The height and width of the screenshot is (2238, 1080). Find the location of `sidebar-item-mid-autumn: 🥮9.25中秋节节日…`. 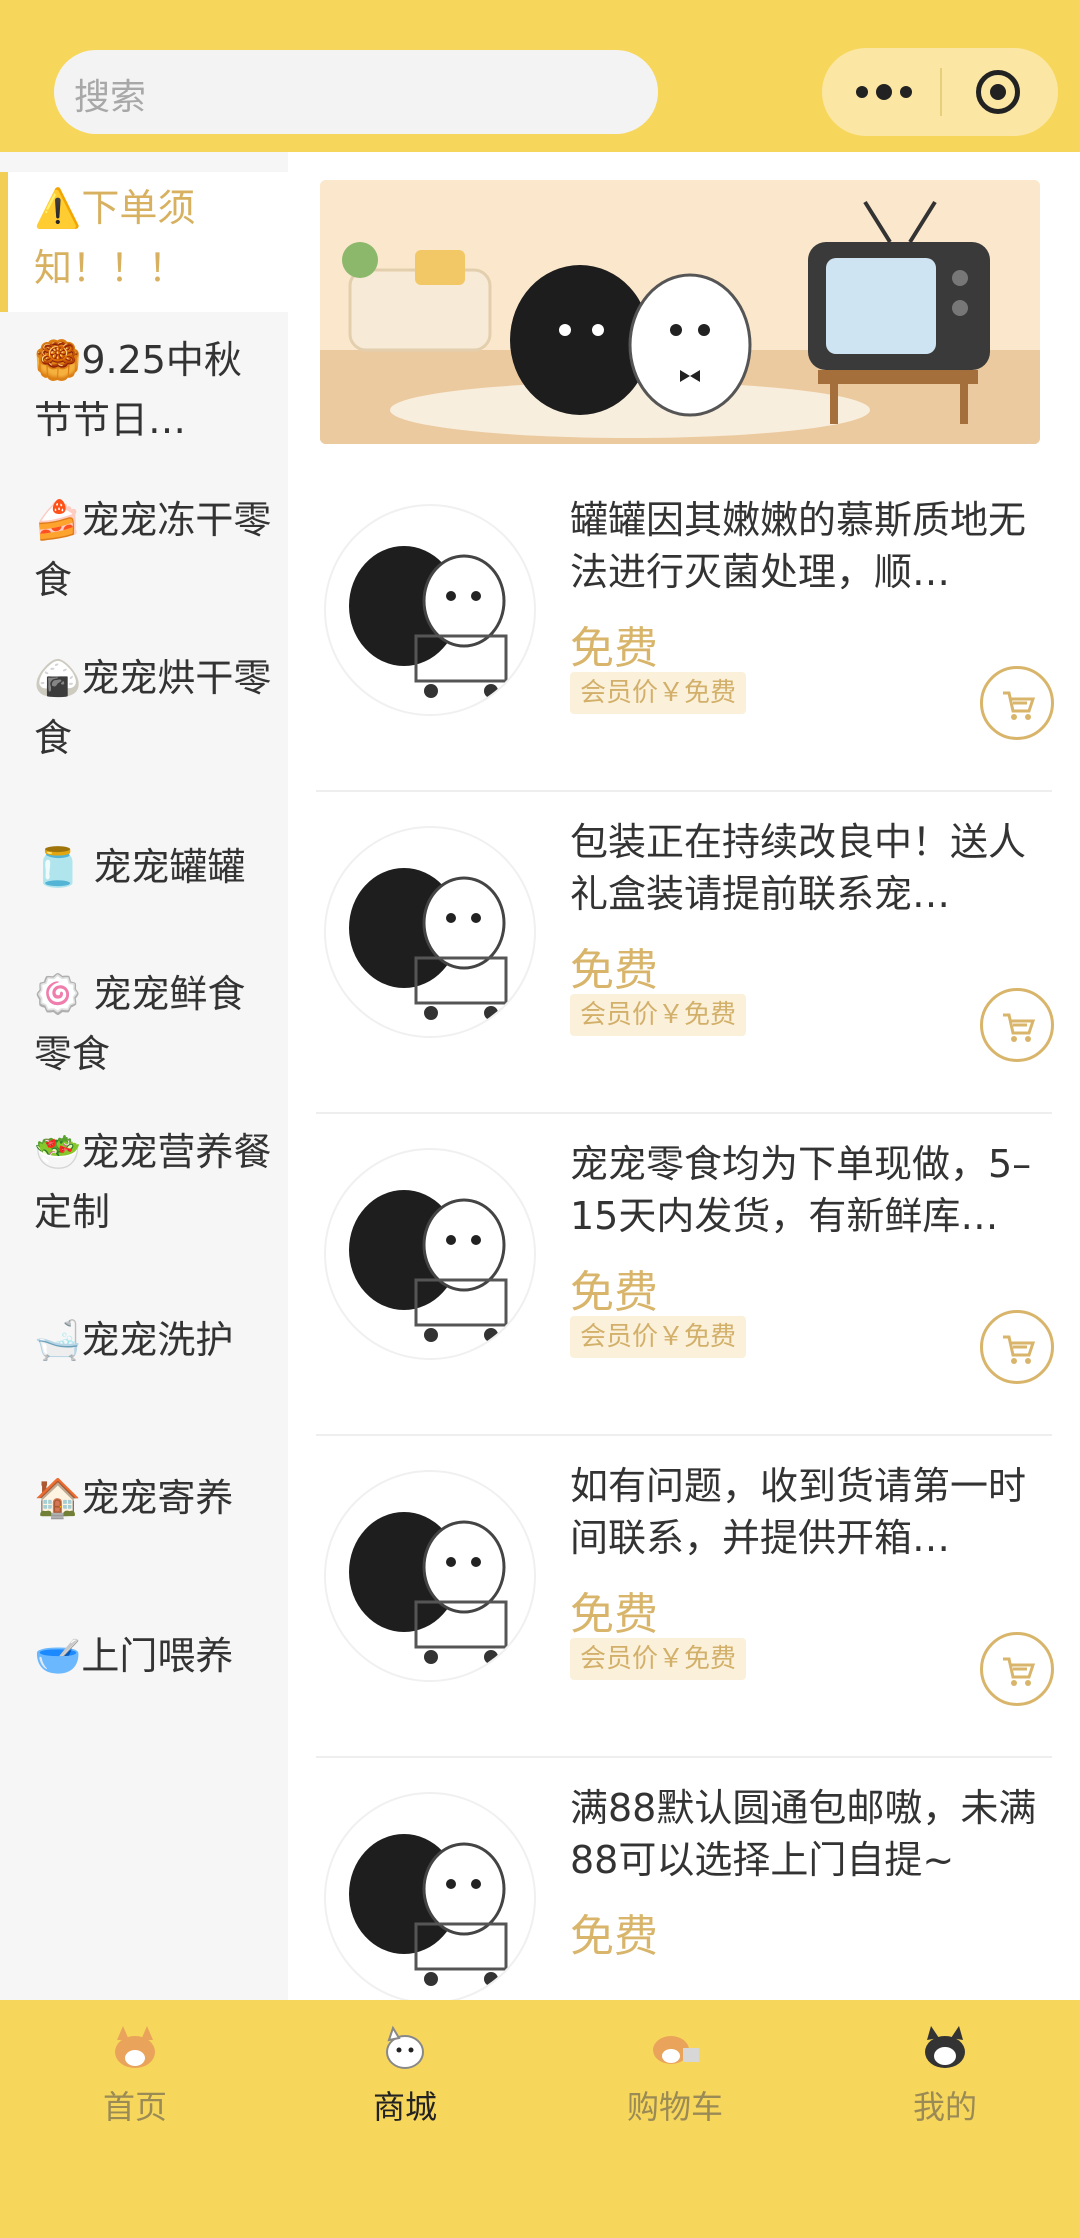

sidebar-item-mid-autumn: 🥮9.25中秋节节日… is located at coordinates (144, 390).